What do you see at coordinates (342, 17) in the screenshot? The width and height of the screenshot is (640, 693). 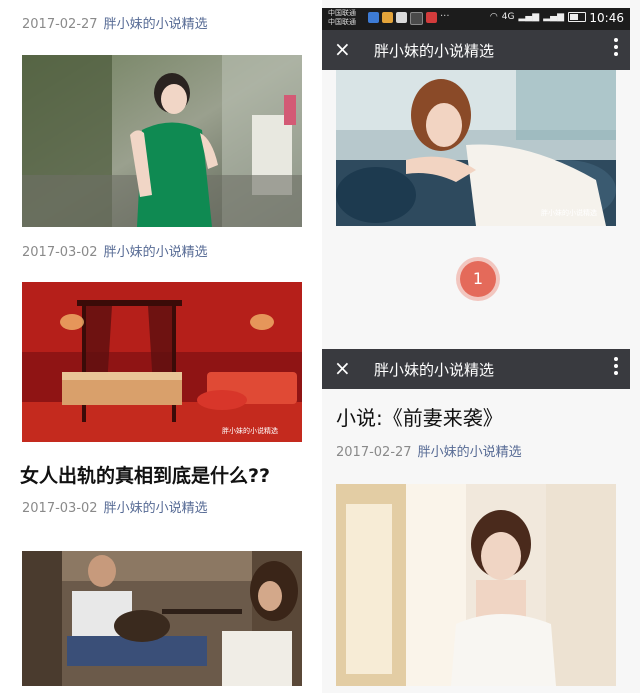 I see `carrier-label: 中国联通 中国联通` at bounding box center [342, 17].